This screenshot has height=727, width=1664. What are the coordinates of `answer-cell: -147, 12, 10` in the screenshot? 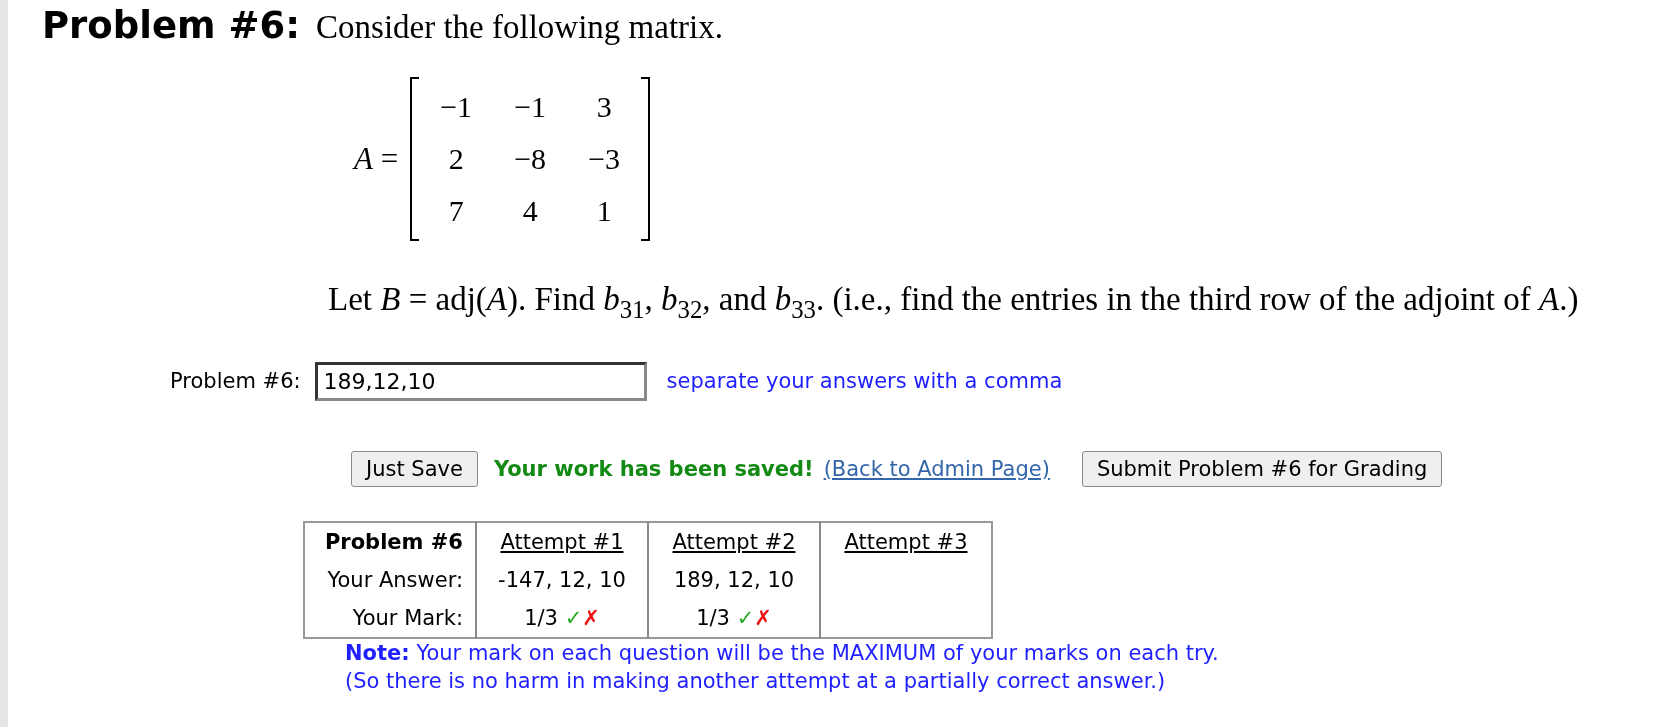 It's located at (562, 579).